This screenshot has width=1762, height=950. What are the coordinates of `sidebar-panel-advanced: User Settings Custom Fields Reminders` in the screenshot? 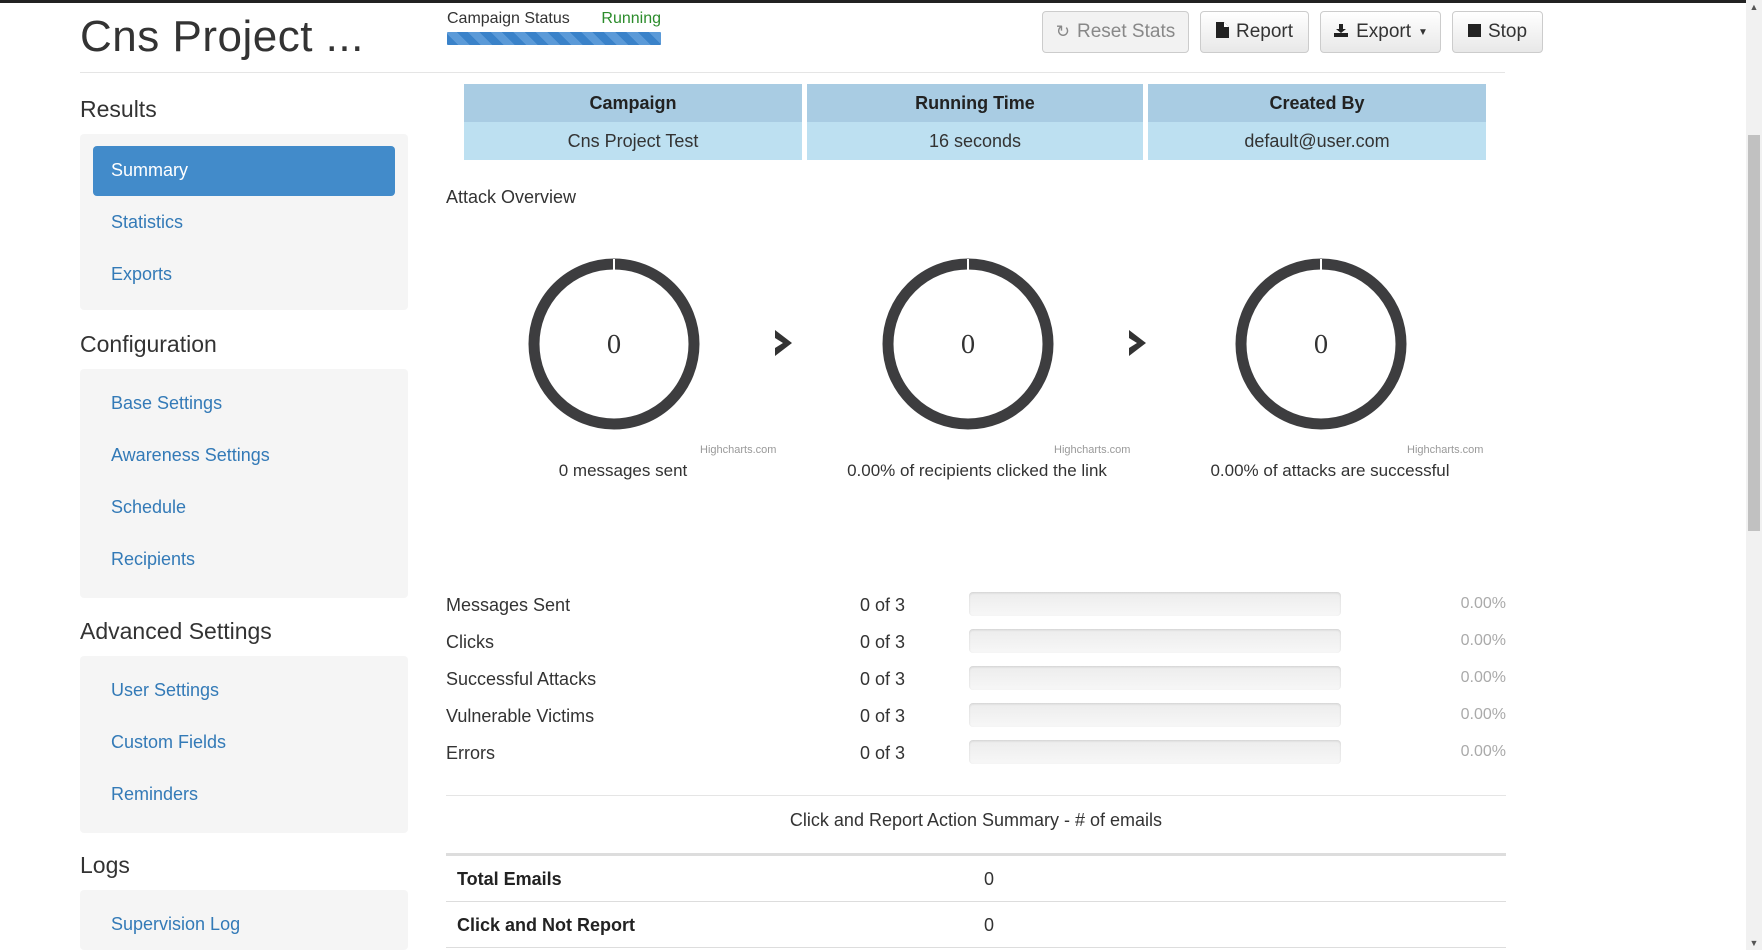 It's located at (244, 744).